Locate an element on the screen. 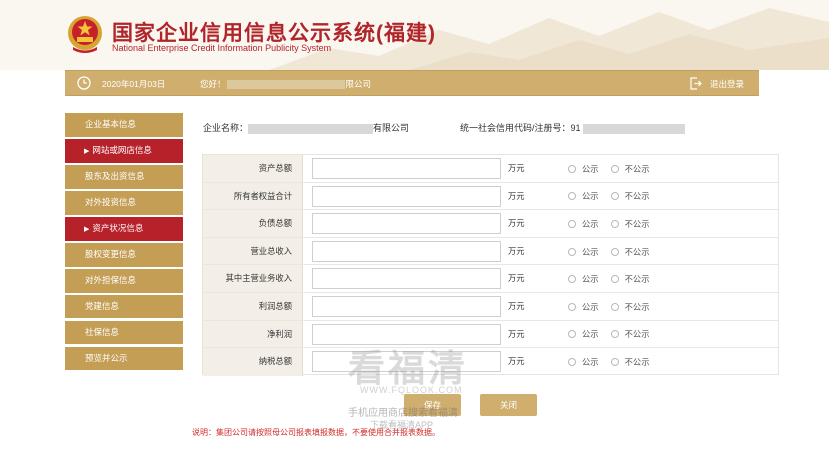 The height and width of the screenshot is (451, 829). total-revenue-input is located at coordinates (406, 251).